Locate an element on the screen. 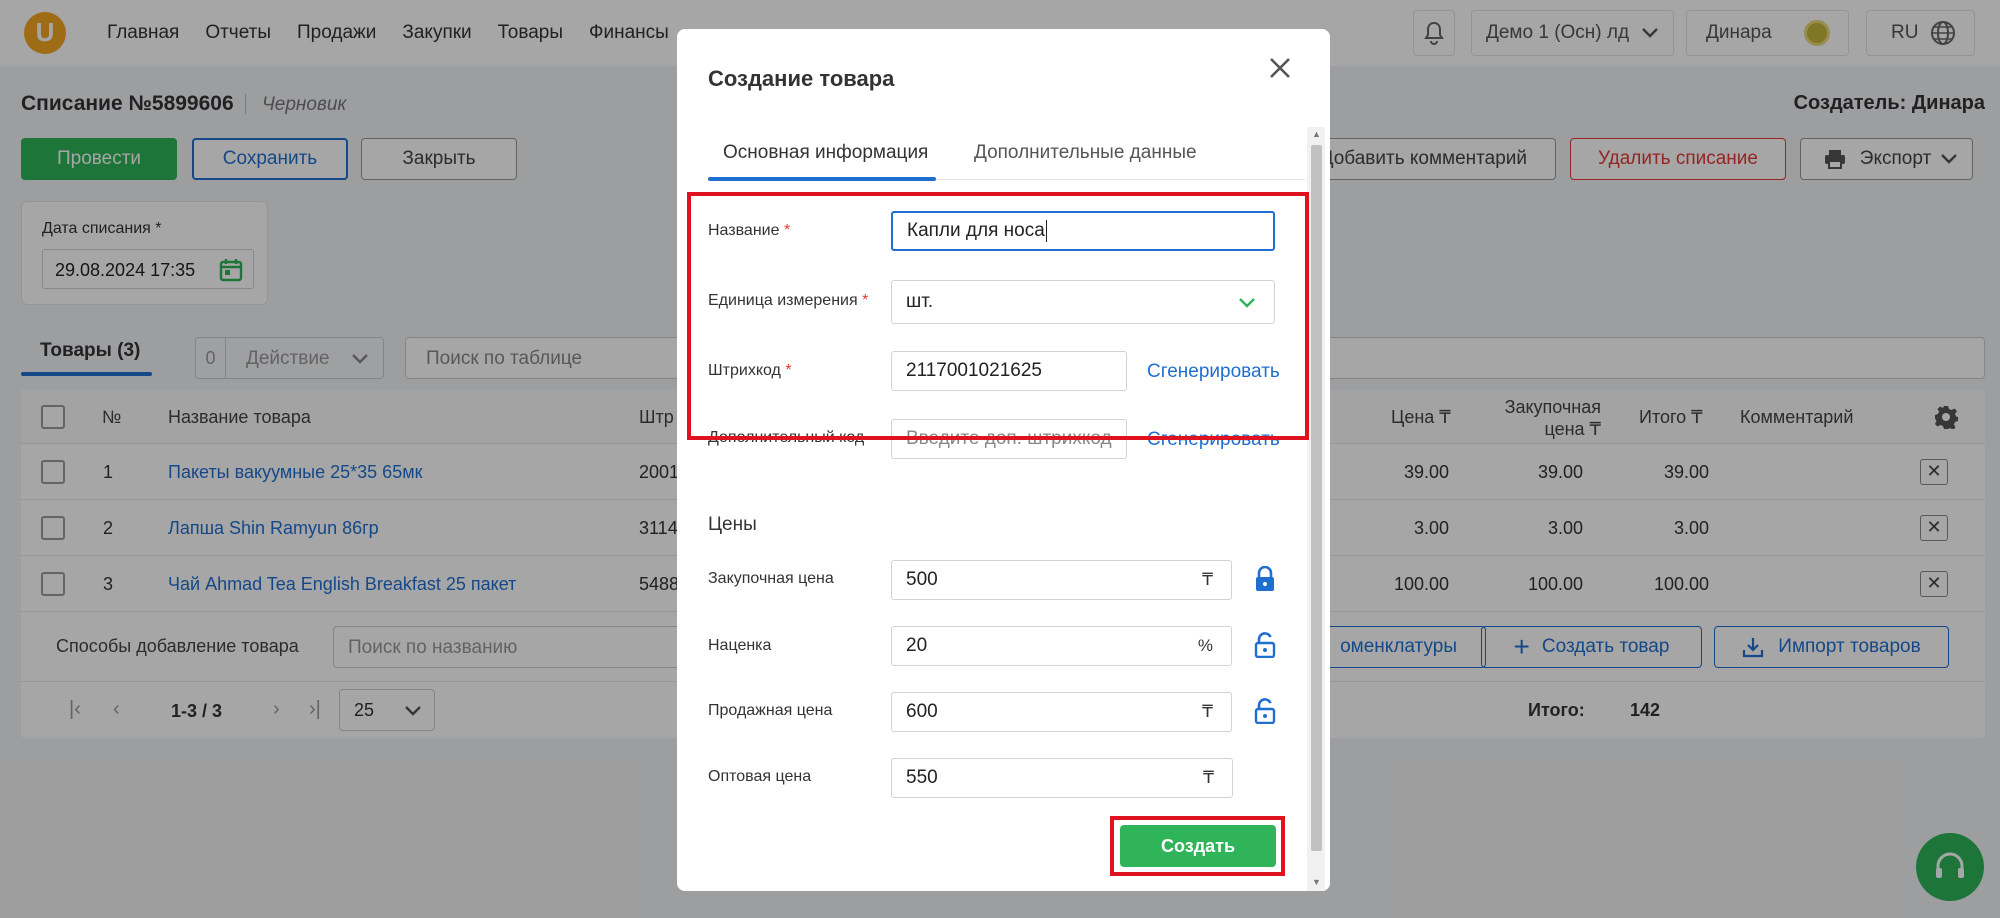 Image resolution: width=2000 pixels, height=918 pixels. lock-icon is located at coordinates (1265, 579).